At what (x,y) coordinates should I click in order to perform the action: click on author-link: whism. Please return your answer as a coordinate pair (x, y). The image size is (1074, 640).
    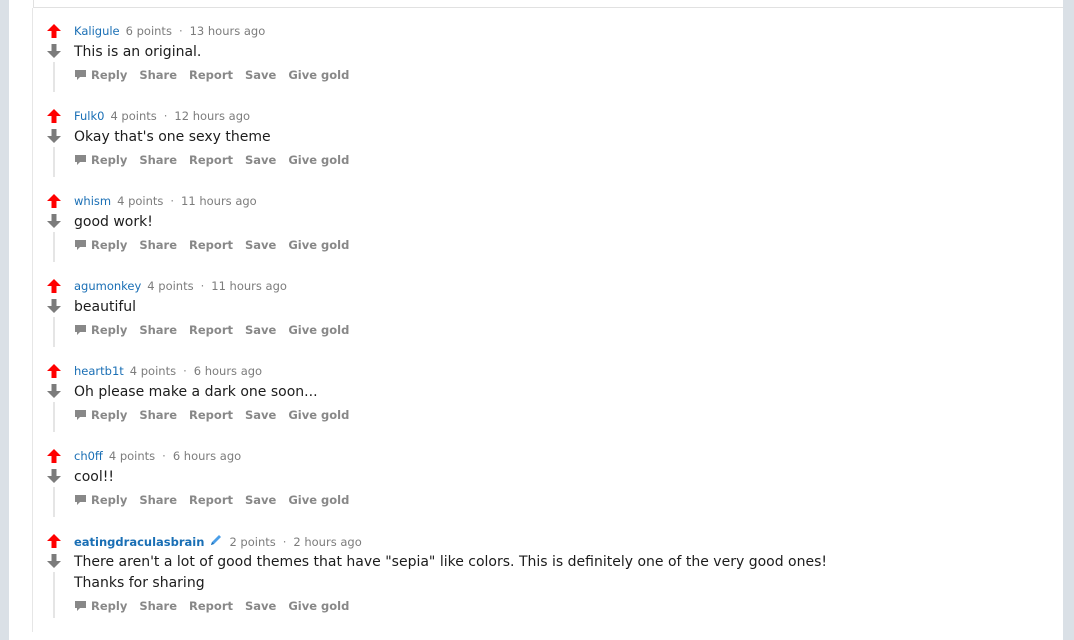
    Looking at the image, I should click on (92, 201).